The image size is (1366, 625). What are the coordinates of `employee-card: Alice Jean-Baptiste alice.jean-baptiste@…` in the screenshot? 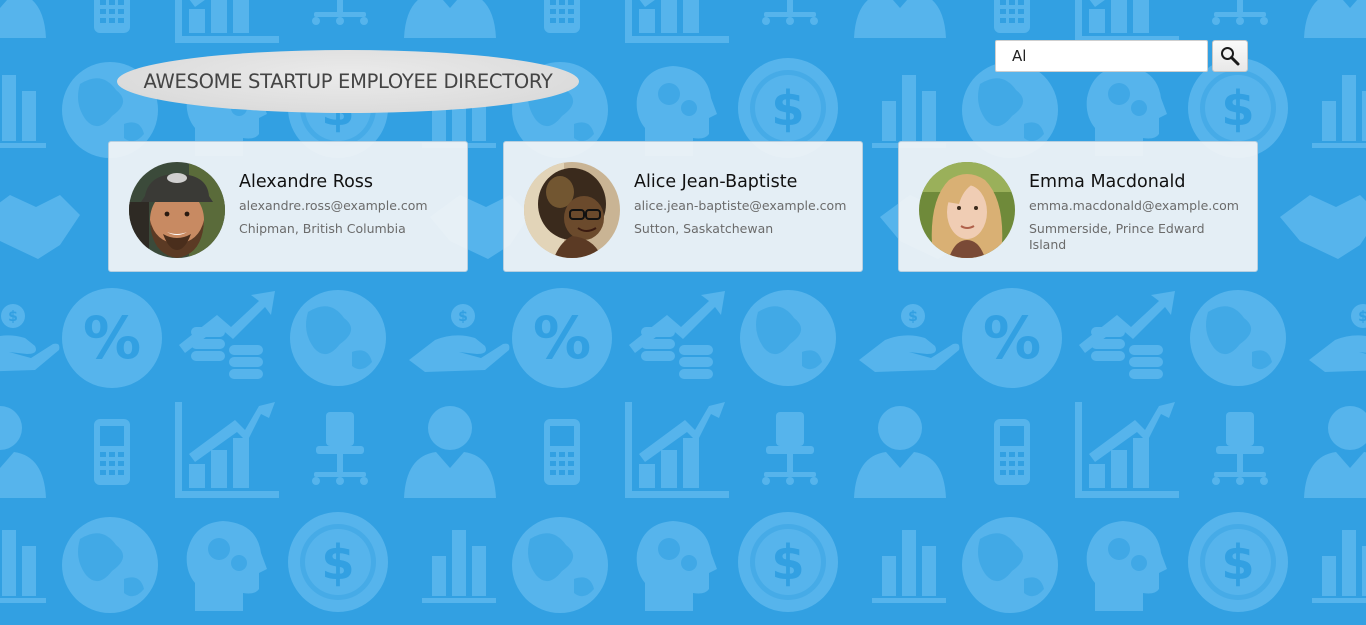 It's located at (683, 206).